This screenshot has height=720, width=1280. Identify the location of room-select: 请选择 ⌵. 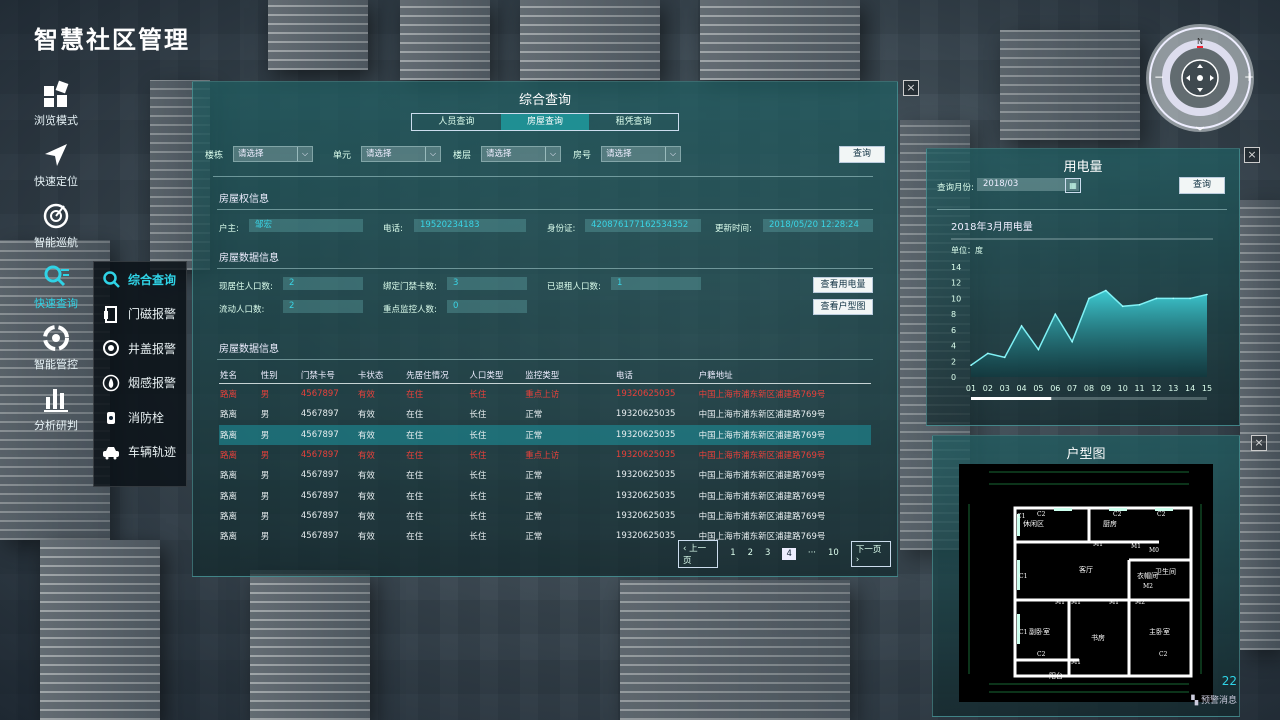
(641, 154).